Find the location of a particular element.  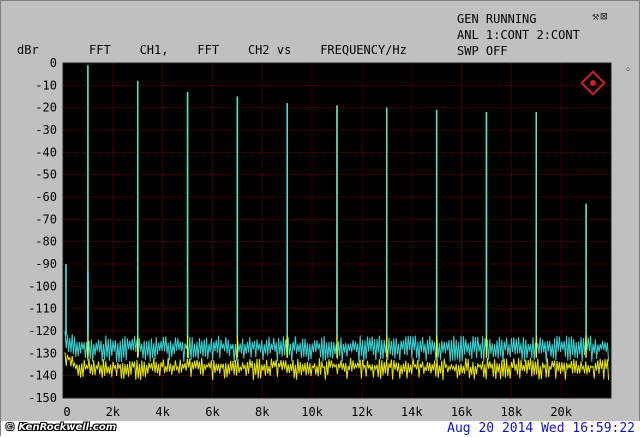

y-tick-label: -110 is located at coordinates (42, 309).